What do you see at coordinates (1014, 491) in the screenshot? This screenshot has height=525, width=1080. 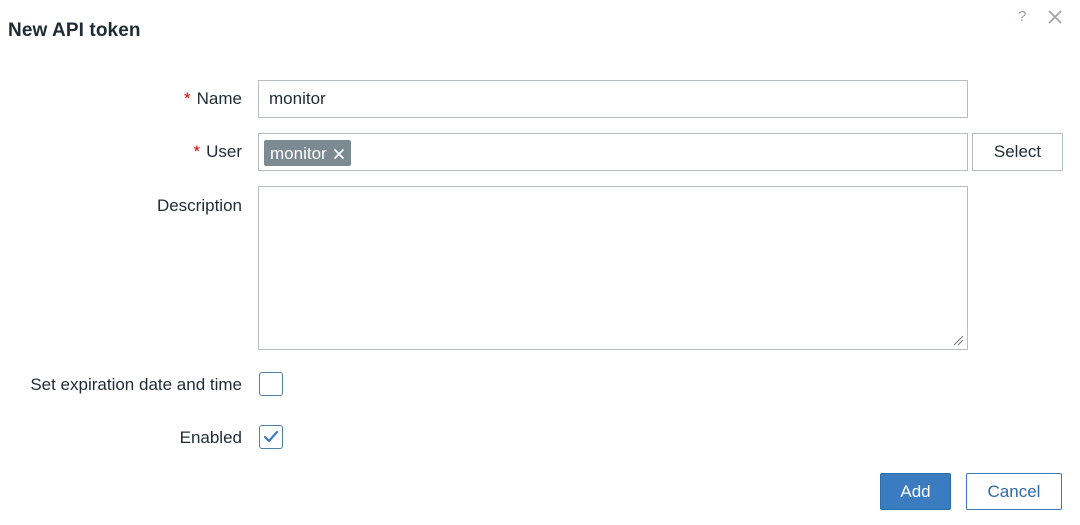 I see `cancel-button: Cancel` at bounding box center [1014, 491].